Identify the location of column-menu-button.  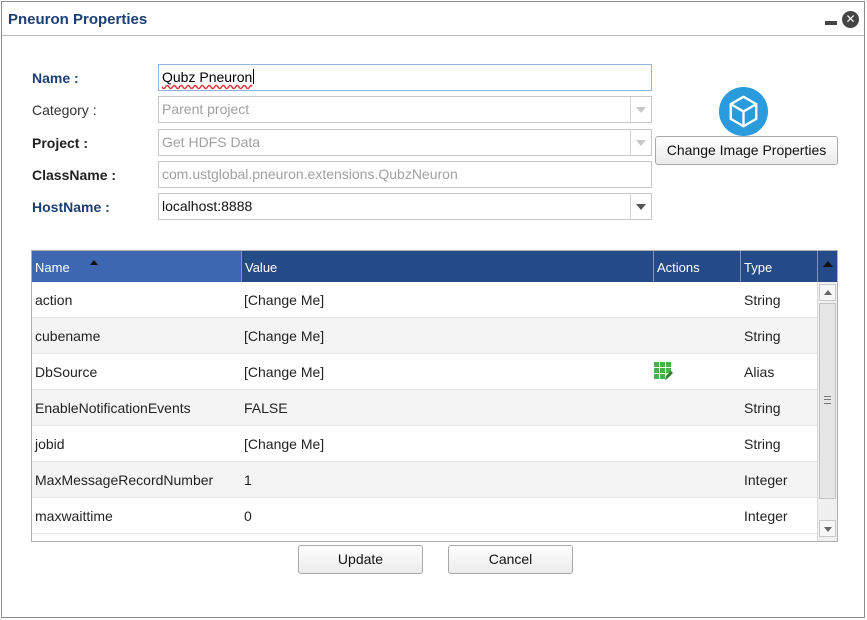
(827, 266).